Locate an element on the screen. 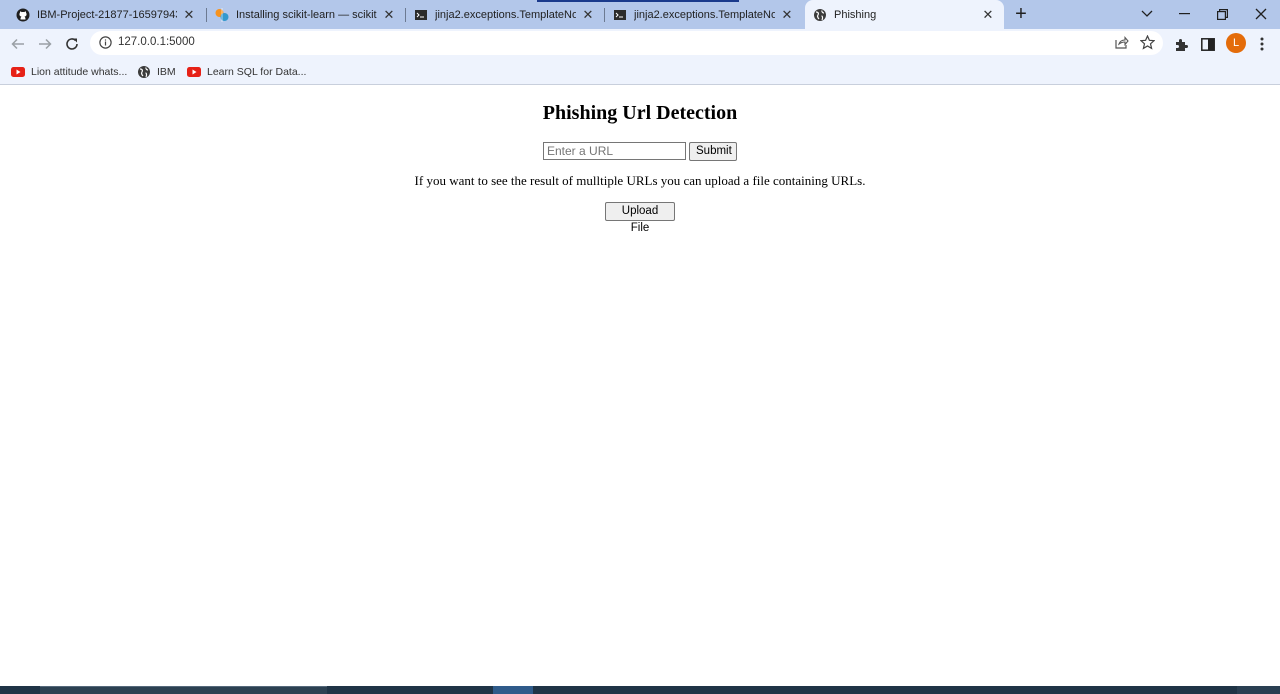  browser-toolbar: 127.0.0.1:5000 is located at coordinates (640, 43).